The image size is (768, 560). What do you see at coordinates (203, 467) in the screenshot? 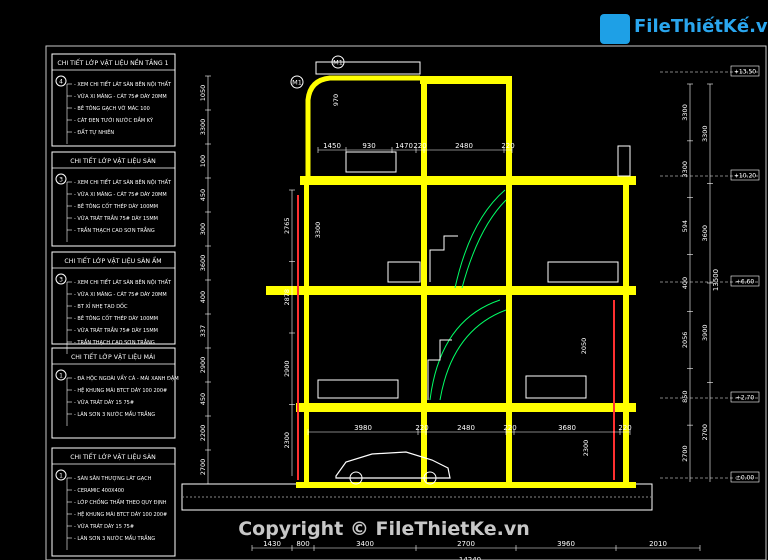
I see `dim-left-outer: 2700` at bounding box center [203, 467].